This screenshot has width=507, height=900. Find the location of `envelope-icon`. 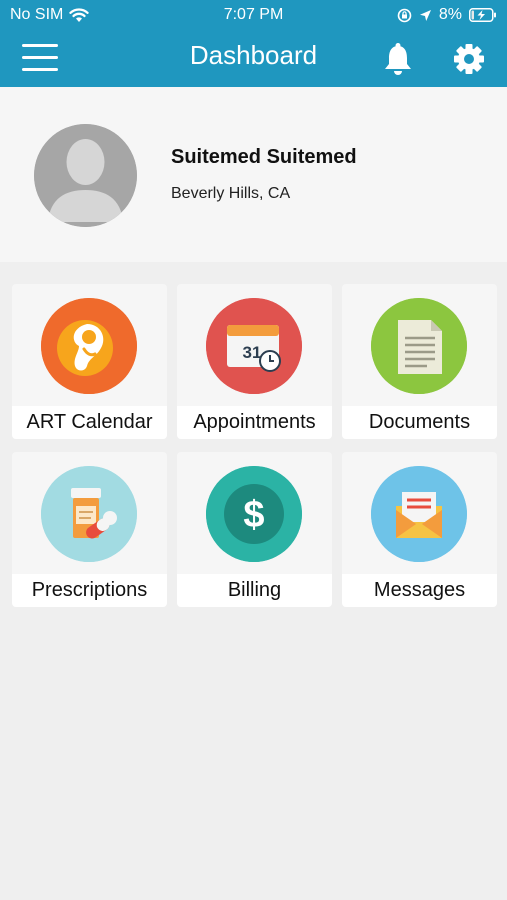

envelope-icon is located at coordinates (419, 514).